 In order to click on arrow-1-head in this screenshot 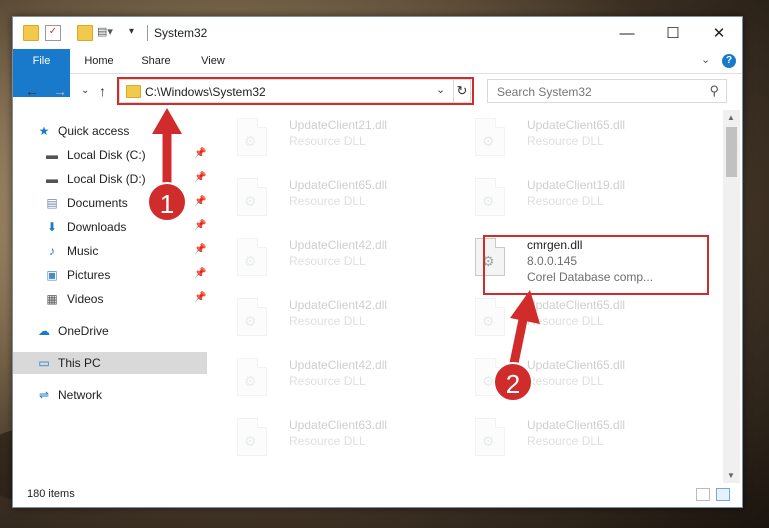, I will do `click(167, 121)`.